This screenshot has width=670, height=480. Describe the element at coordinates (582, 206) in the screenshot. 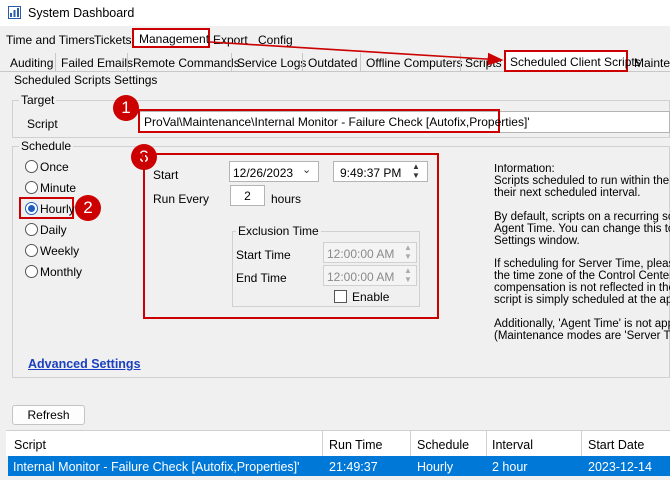

I see `info-line` at that location.